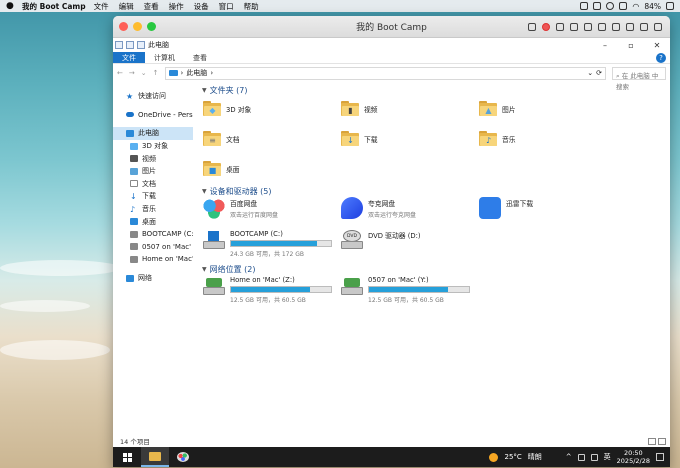  I want to click on tray-expand-icon: ^, so click(569, 457).